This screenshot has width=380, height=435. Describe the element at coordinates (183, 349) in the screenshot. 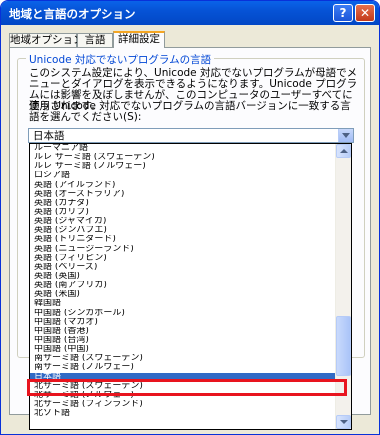

I see `list-item: 中国語 (中国)` at that location.